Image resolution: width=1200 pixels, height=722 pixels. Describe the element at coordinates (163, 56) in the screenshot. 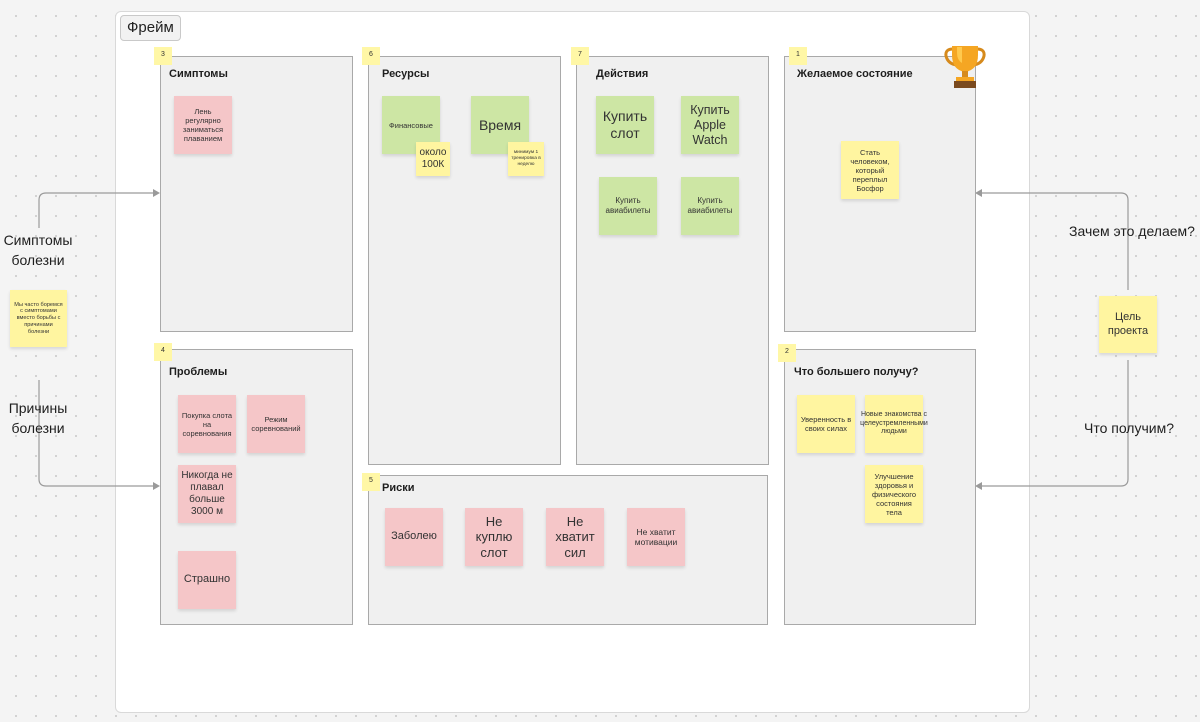

I see `section-number-tag: 3` at that location.